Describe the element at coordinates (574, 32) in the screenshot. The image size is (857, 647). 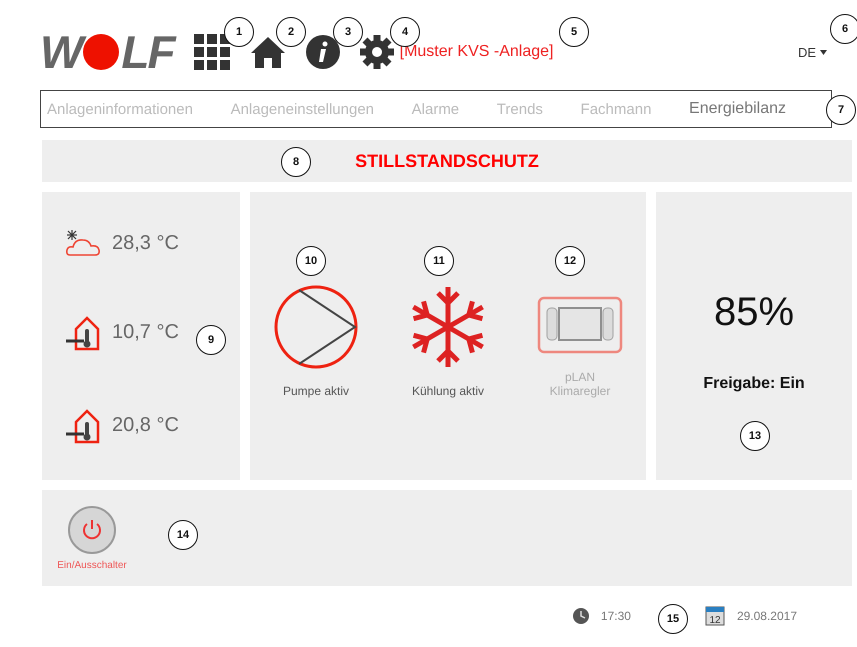
I see `callout-marker: 5` at that location.